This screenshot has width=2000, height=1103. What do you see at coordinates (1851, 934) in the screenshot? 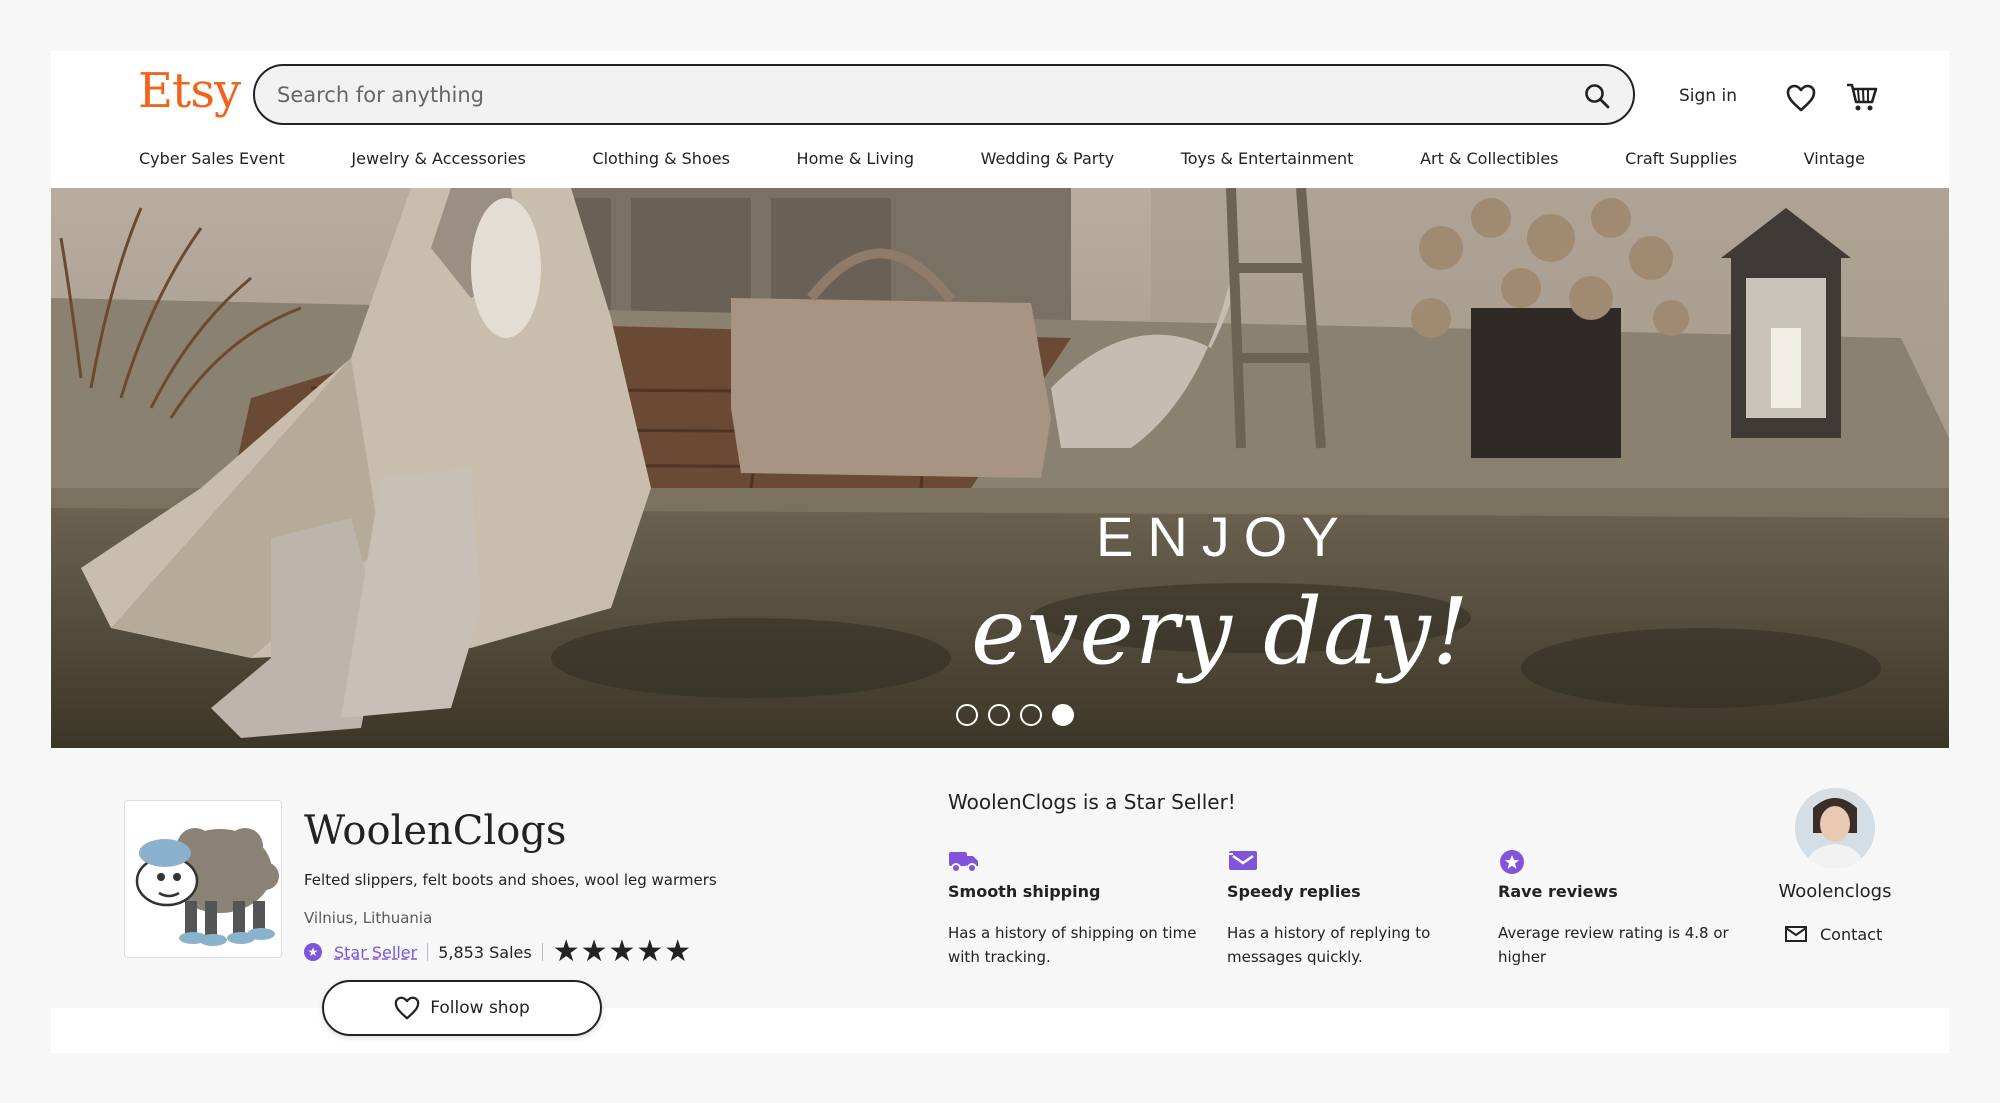
I see `contact-label: Contact` at bounding box center [1851, 934].